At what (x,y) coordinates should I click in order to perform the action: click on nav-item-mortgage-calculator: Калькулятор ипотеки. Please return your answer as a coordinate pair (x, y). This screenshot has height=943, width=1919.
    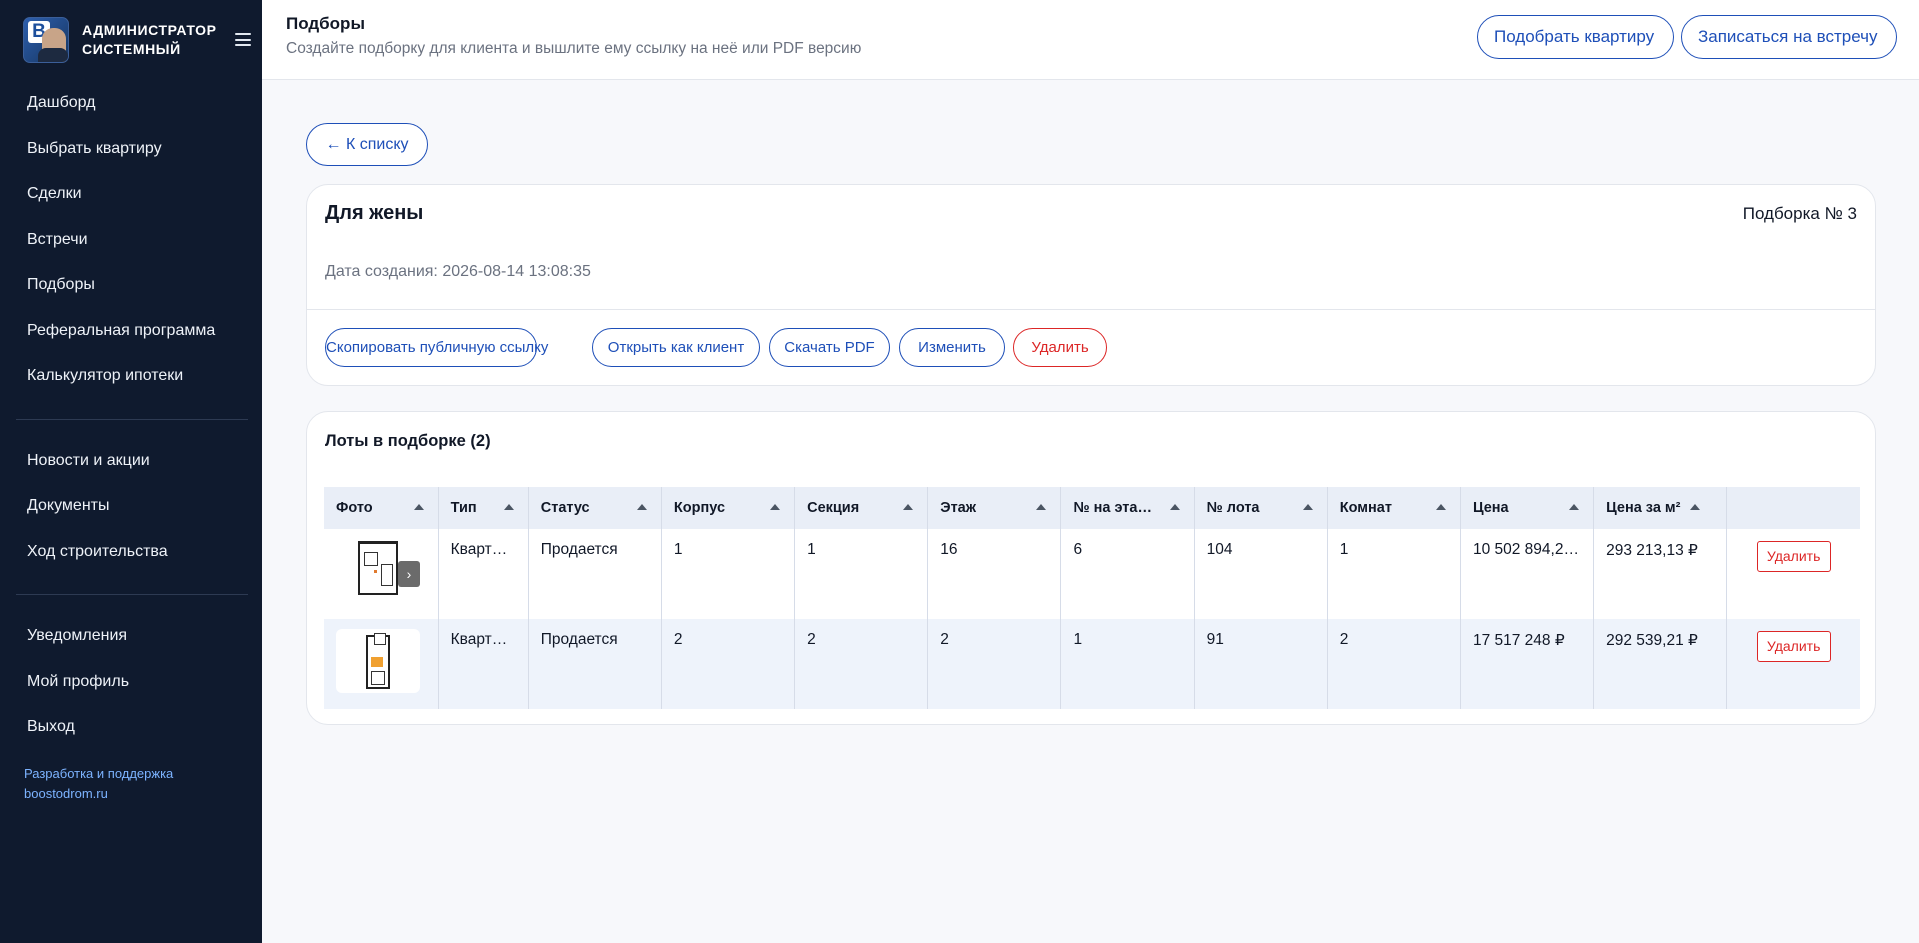
    Looking at the image, I should click on (131, 376).